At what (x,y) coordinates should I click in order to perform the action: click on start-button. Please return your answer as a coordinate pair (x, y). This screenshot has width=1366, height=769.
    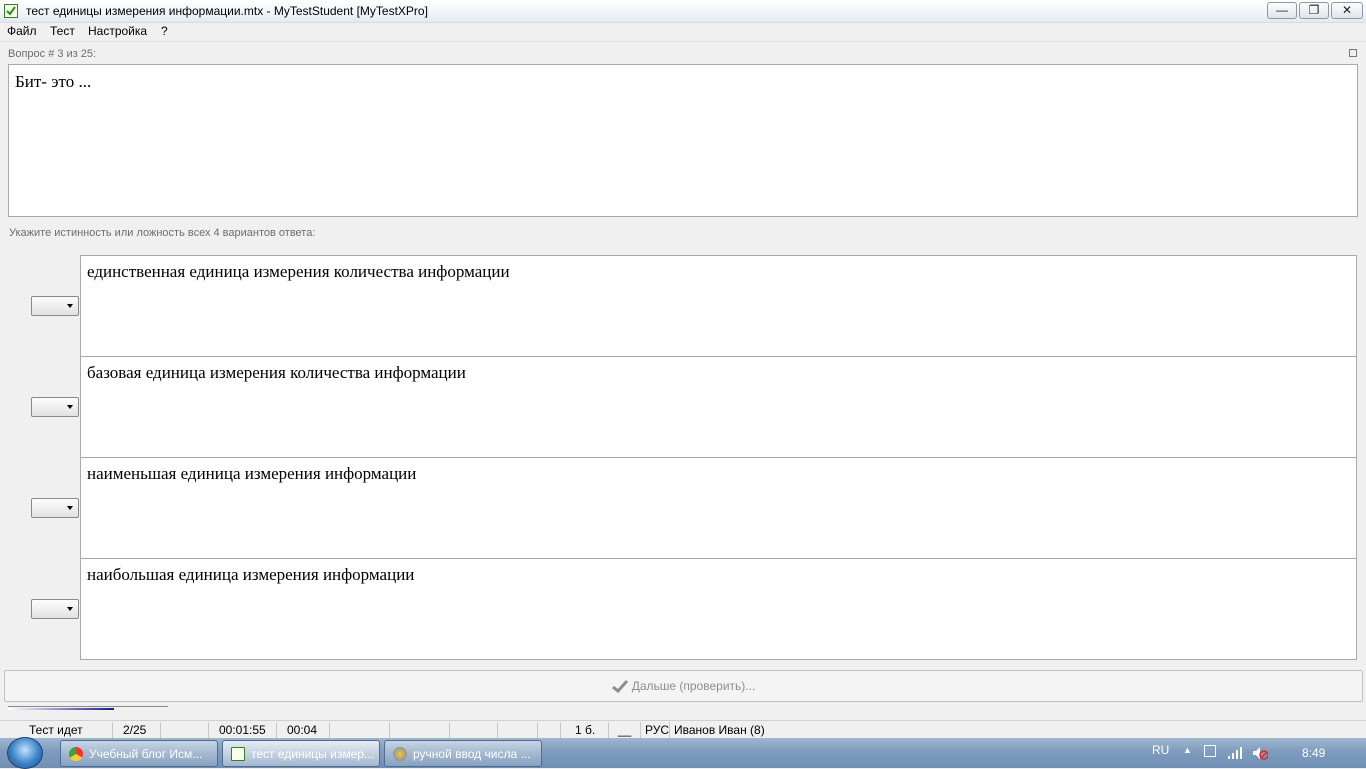
    Looking at the image, I should click on (25, 753).